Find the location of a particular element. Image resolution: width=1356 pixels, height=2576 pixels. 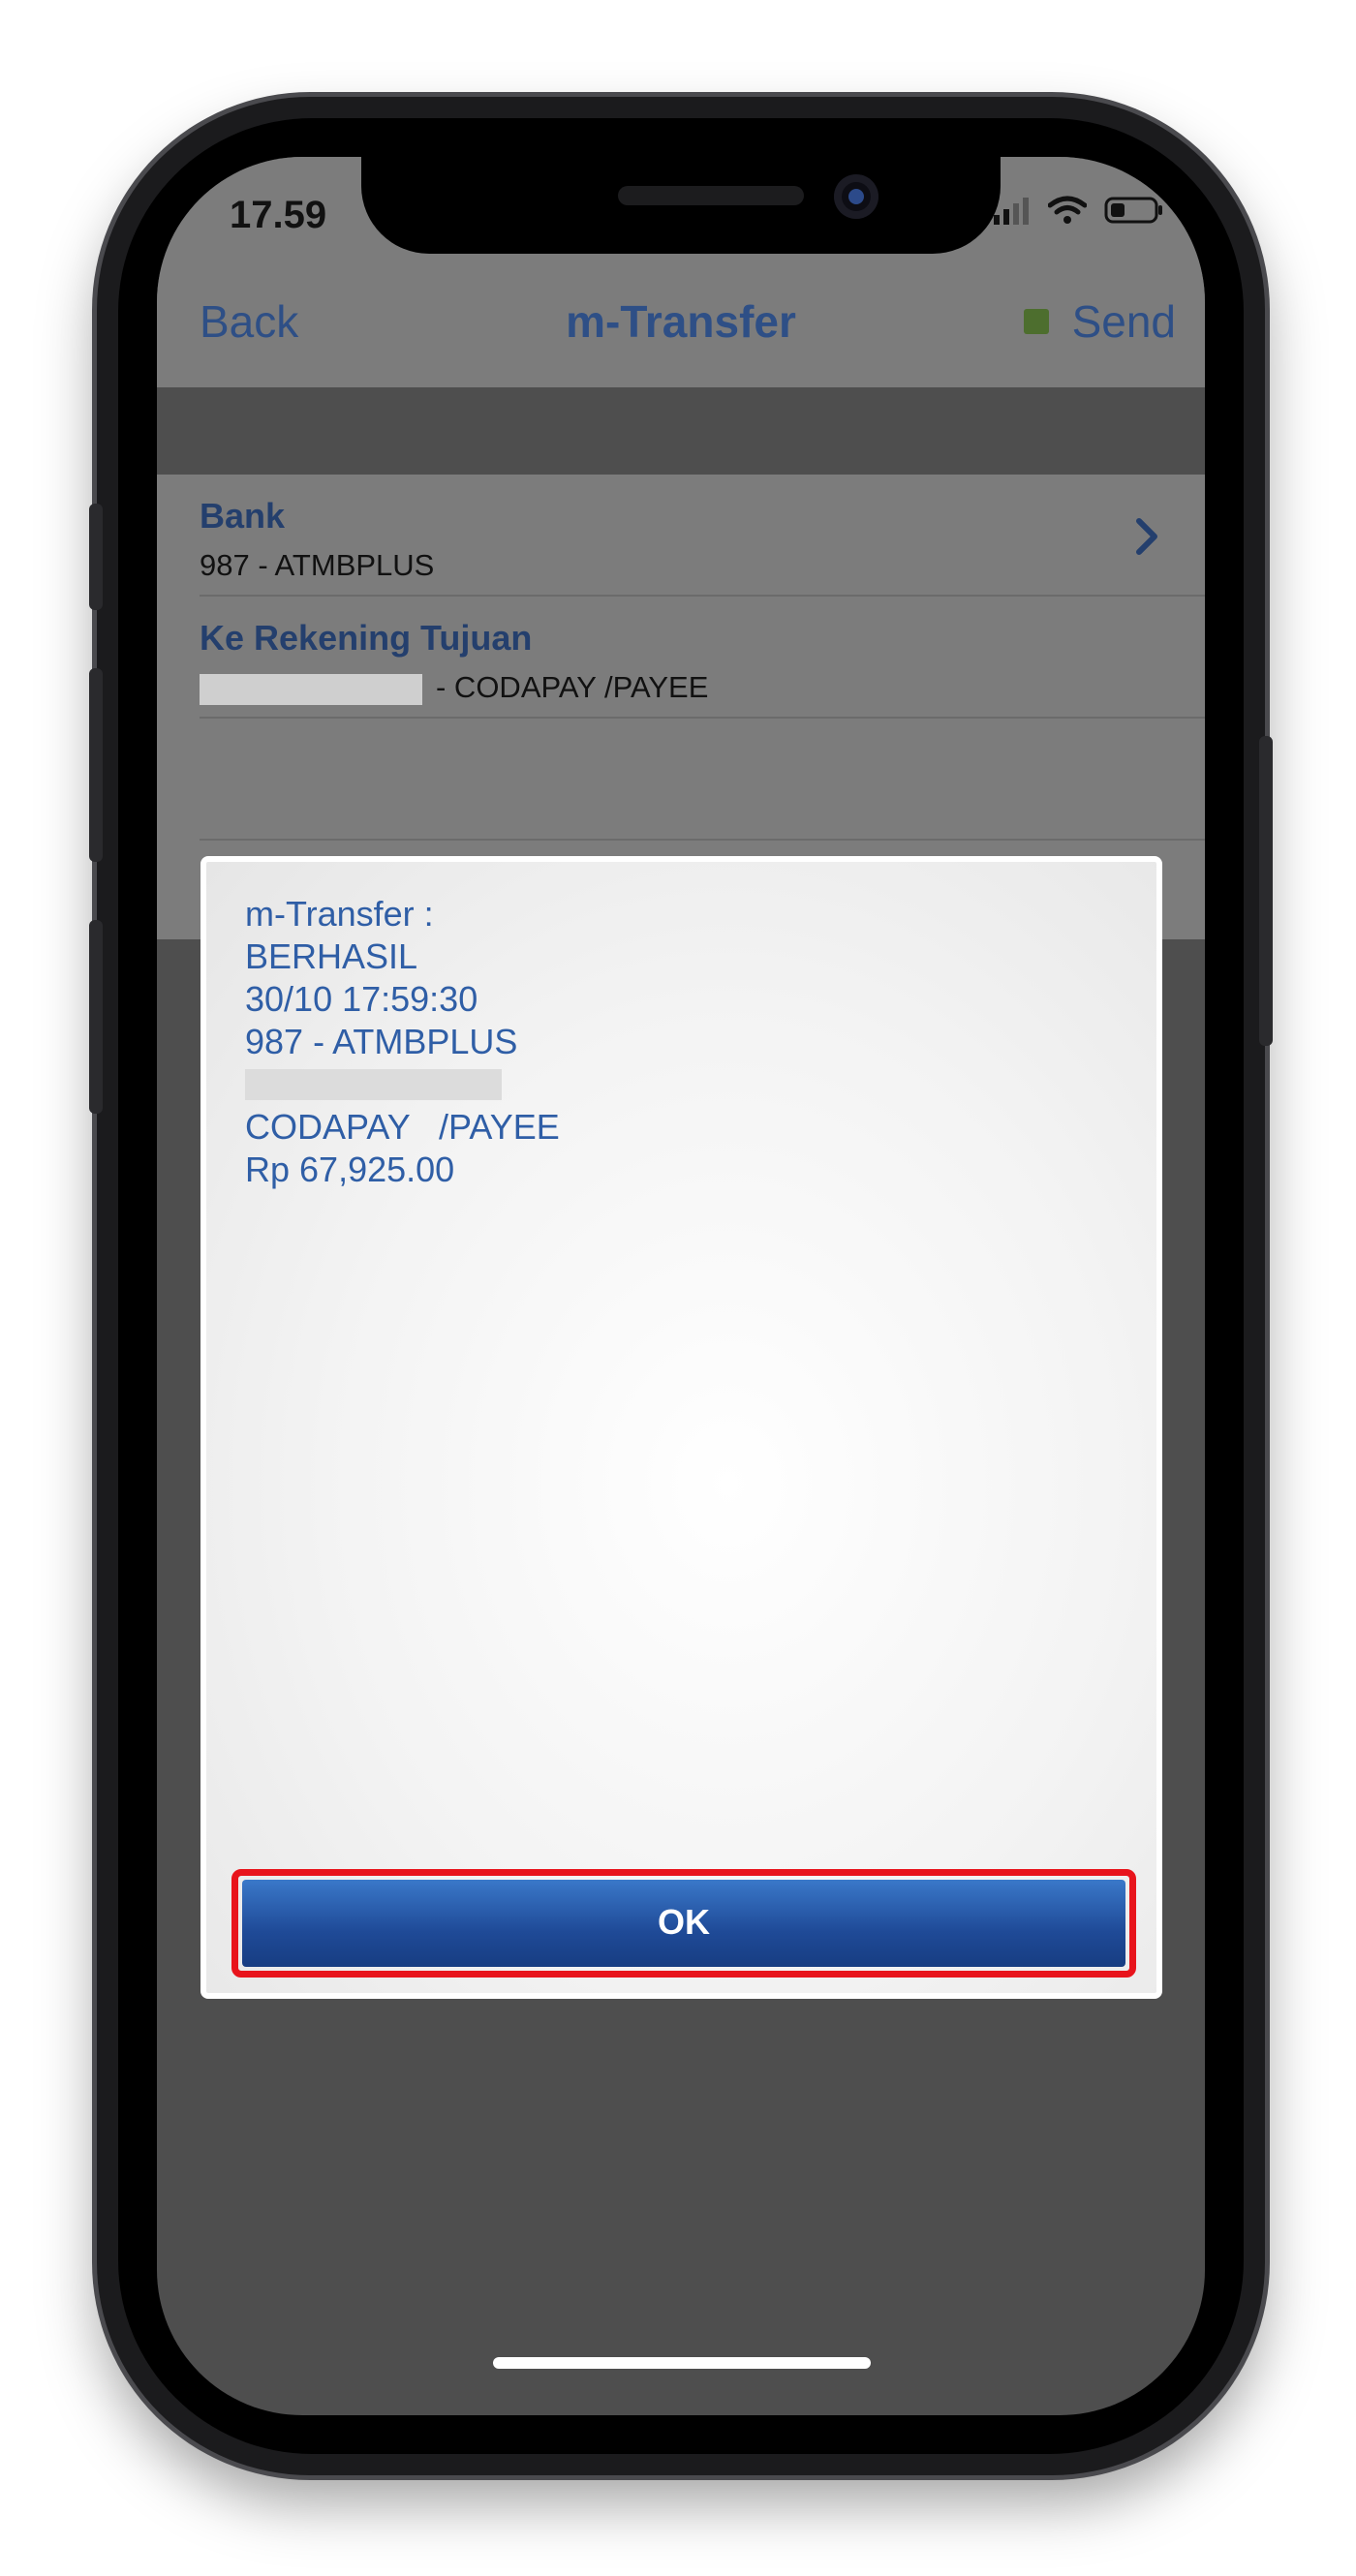

chevron-right-icon is located at coordinates (1146, 536).